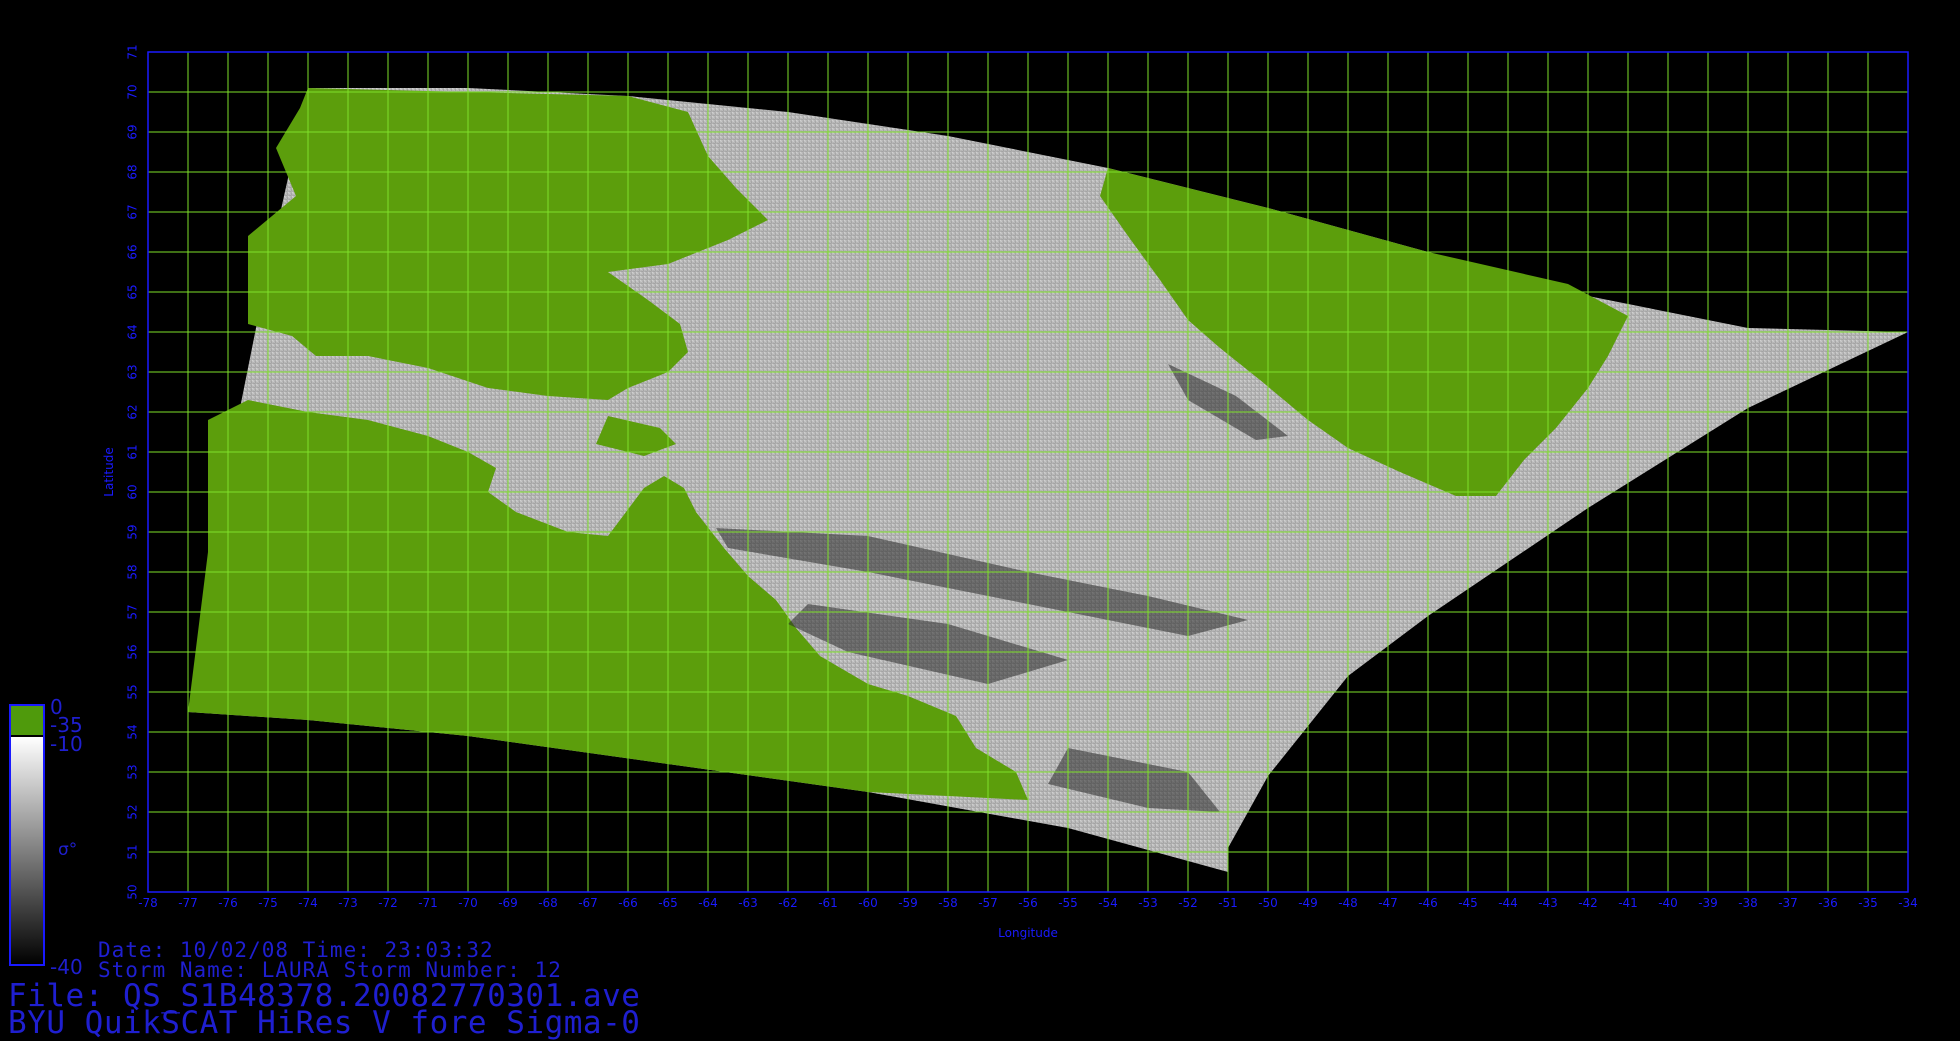  I want to click on lon-tick-label: -67, so click(588, 903).